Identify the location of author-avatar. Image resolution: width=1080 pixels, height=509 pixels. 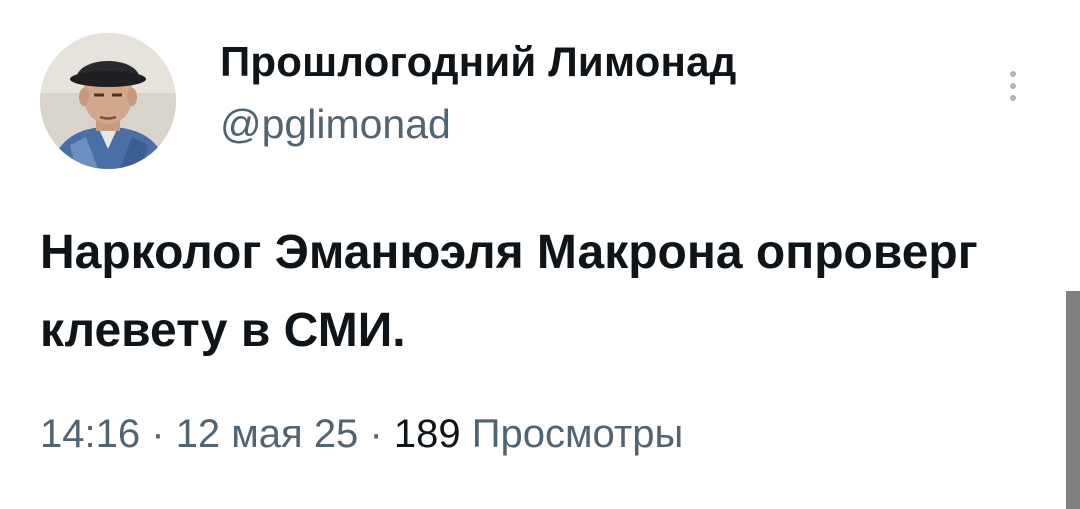
(108, 101).